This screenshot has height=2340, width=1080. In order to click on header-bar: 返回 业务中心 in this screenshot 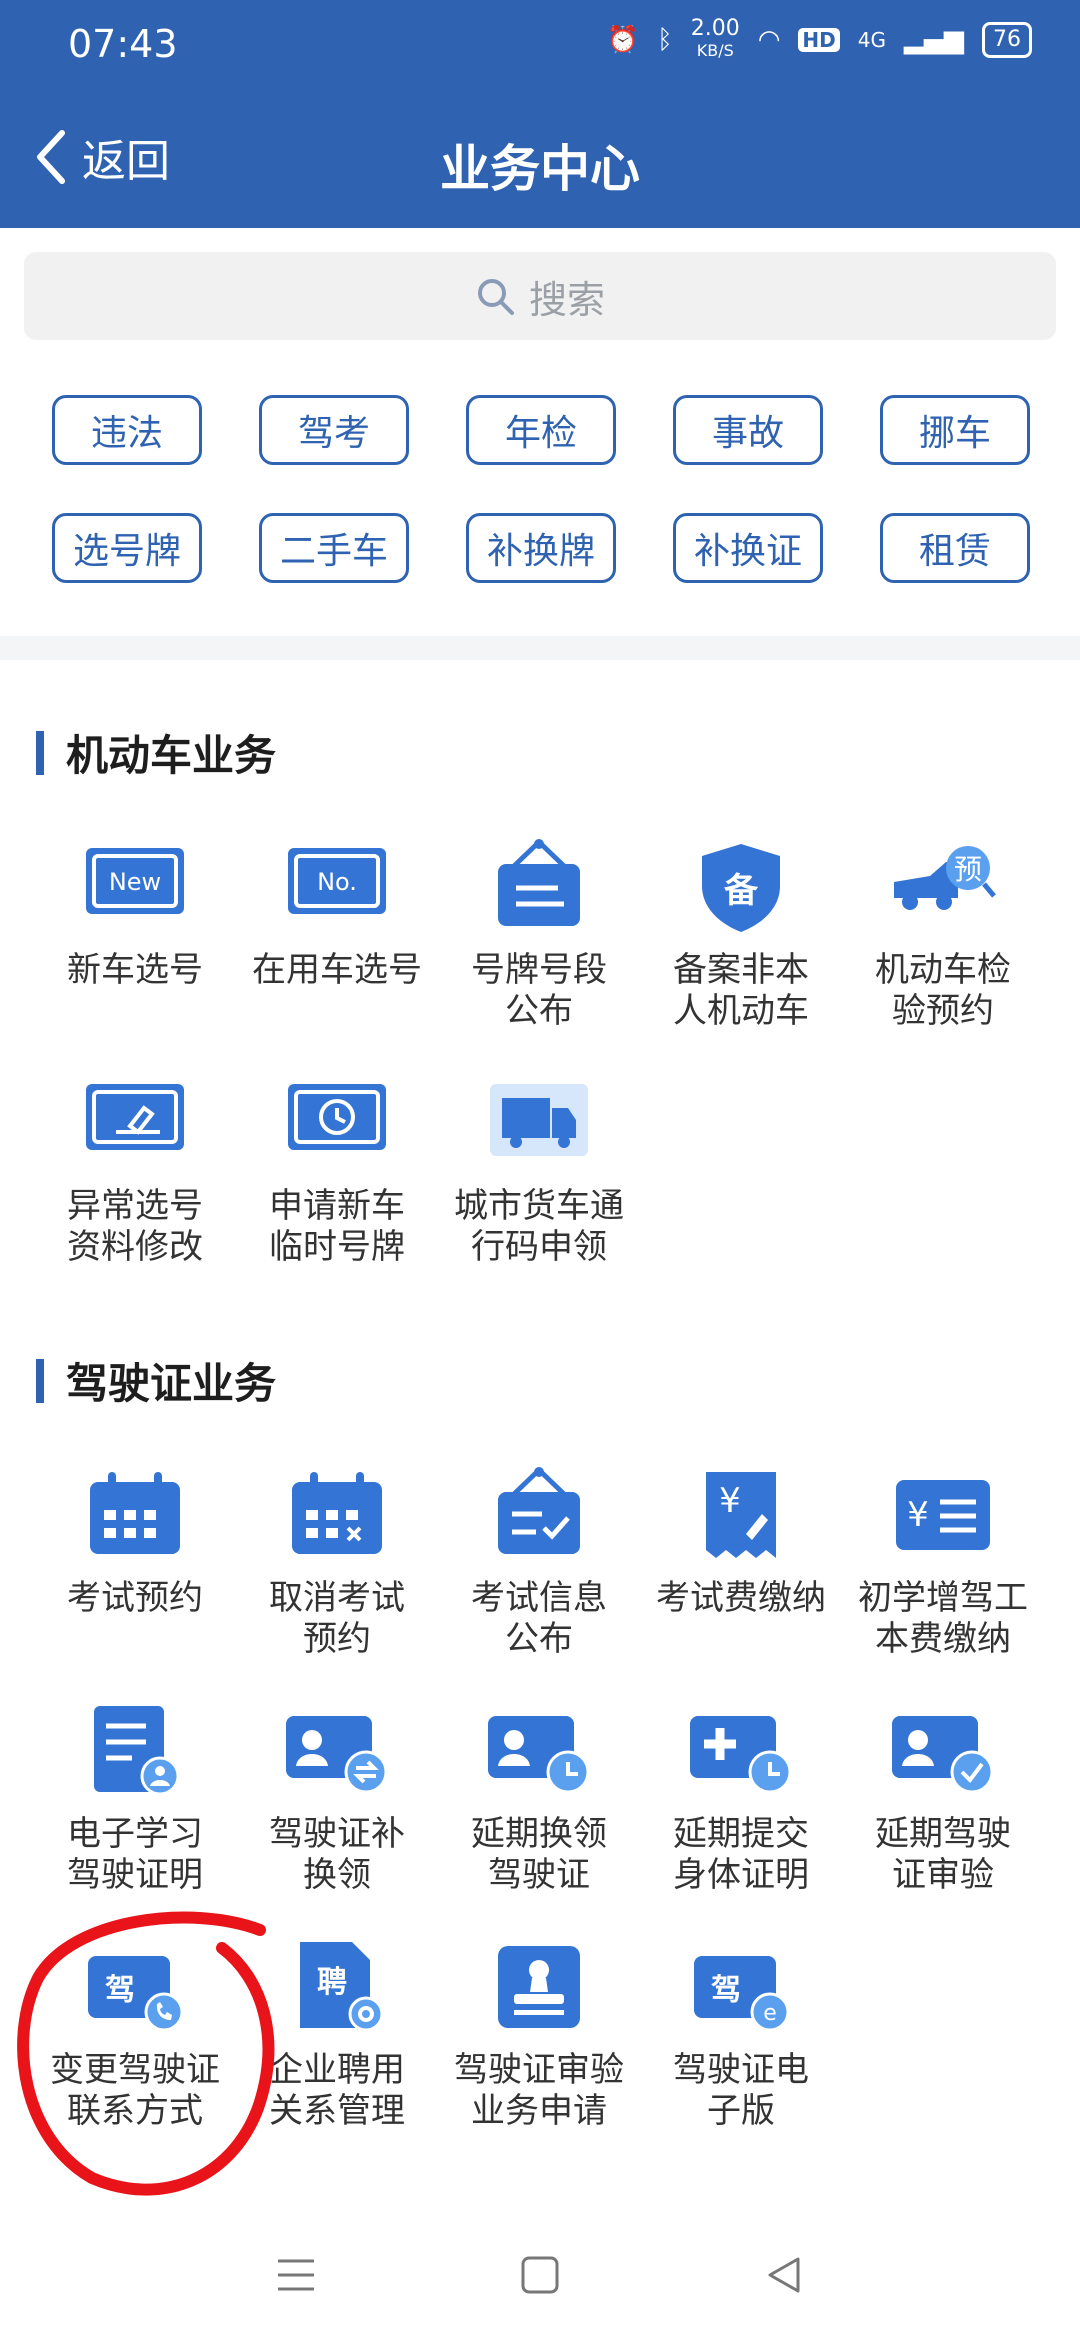, I will do `click(540, 161)`.